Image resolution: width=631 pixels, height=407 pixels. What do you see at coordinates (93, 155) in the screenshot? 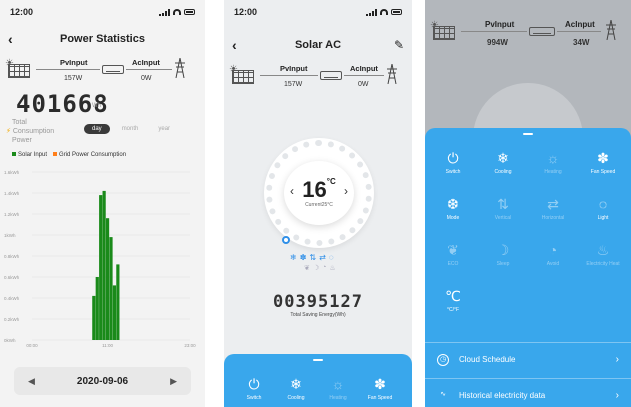
I see `legend-label: Grid Power Consumption` at bounding box center [93, 155].